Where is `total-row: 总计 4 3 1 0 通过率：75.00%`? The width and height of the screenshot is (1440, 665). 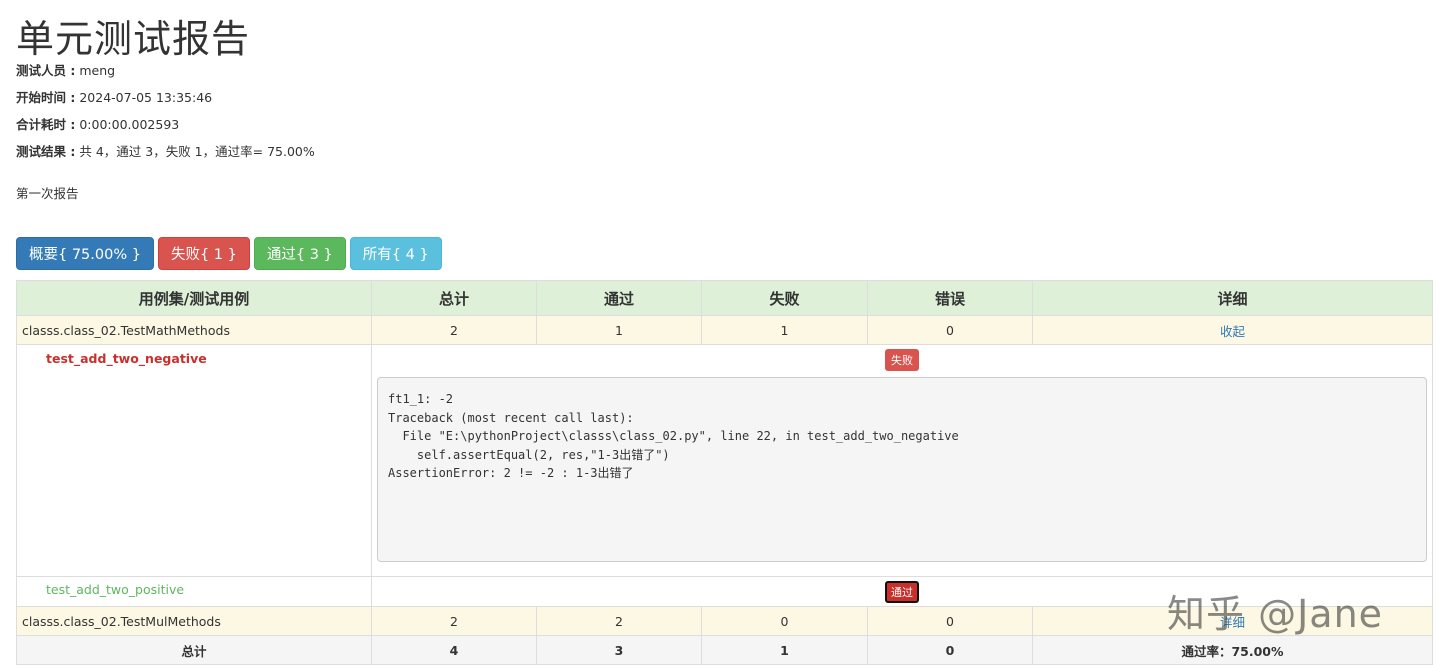
total-row: 总计 4 3 1 0 通过率：75.00% is located at coordinates (724, 650).